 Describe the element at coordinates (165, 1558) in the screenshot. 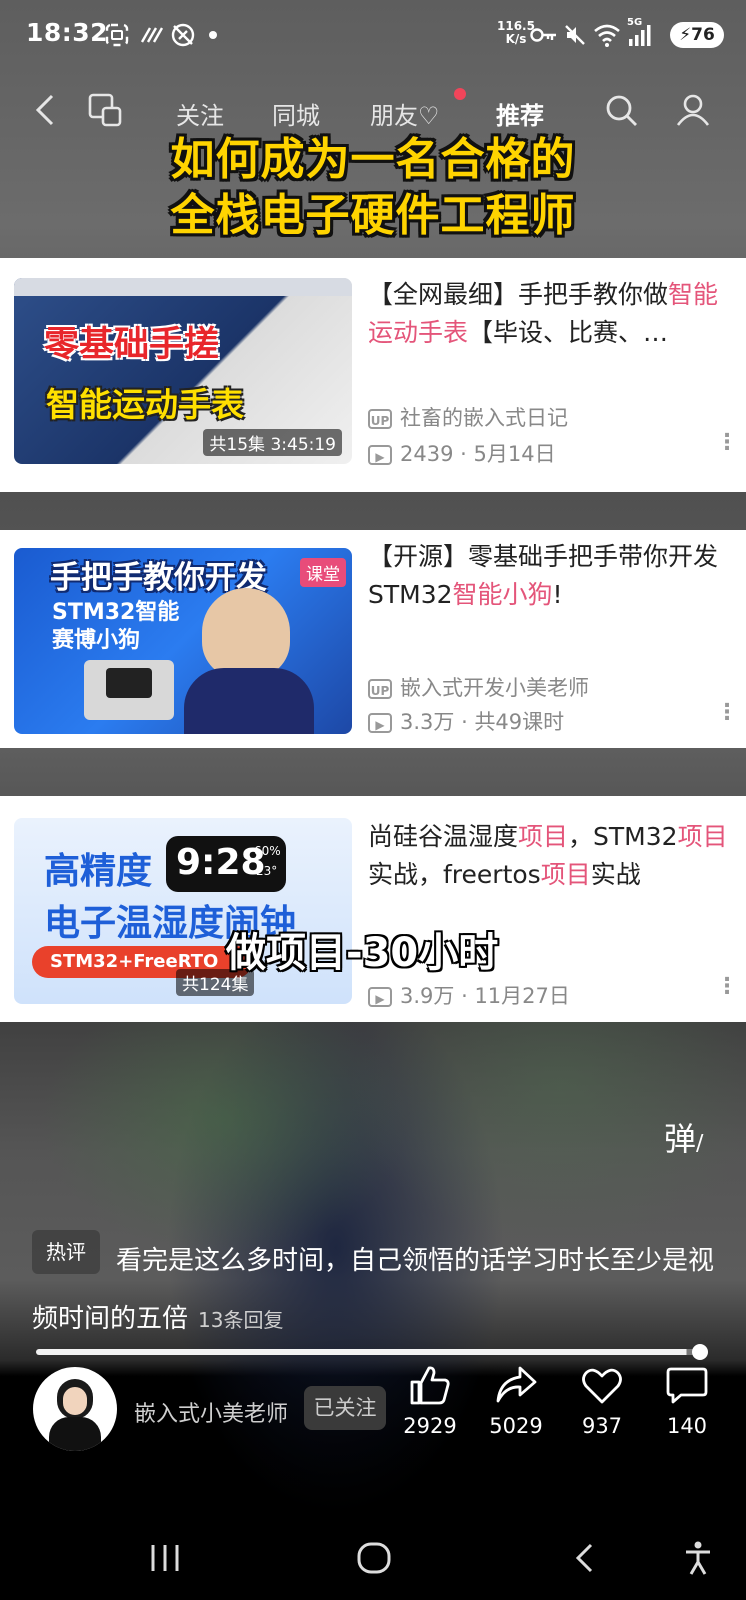

I see `recent-apps-icon` at that location.